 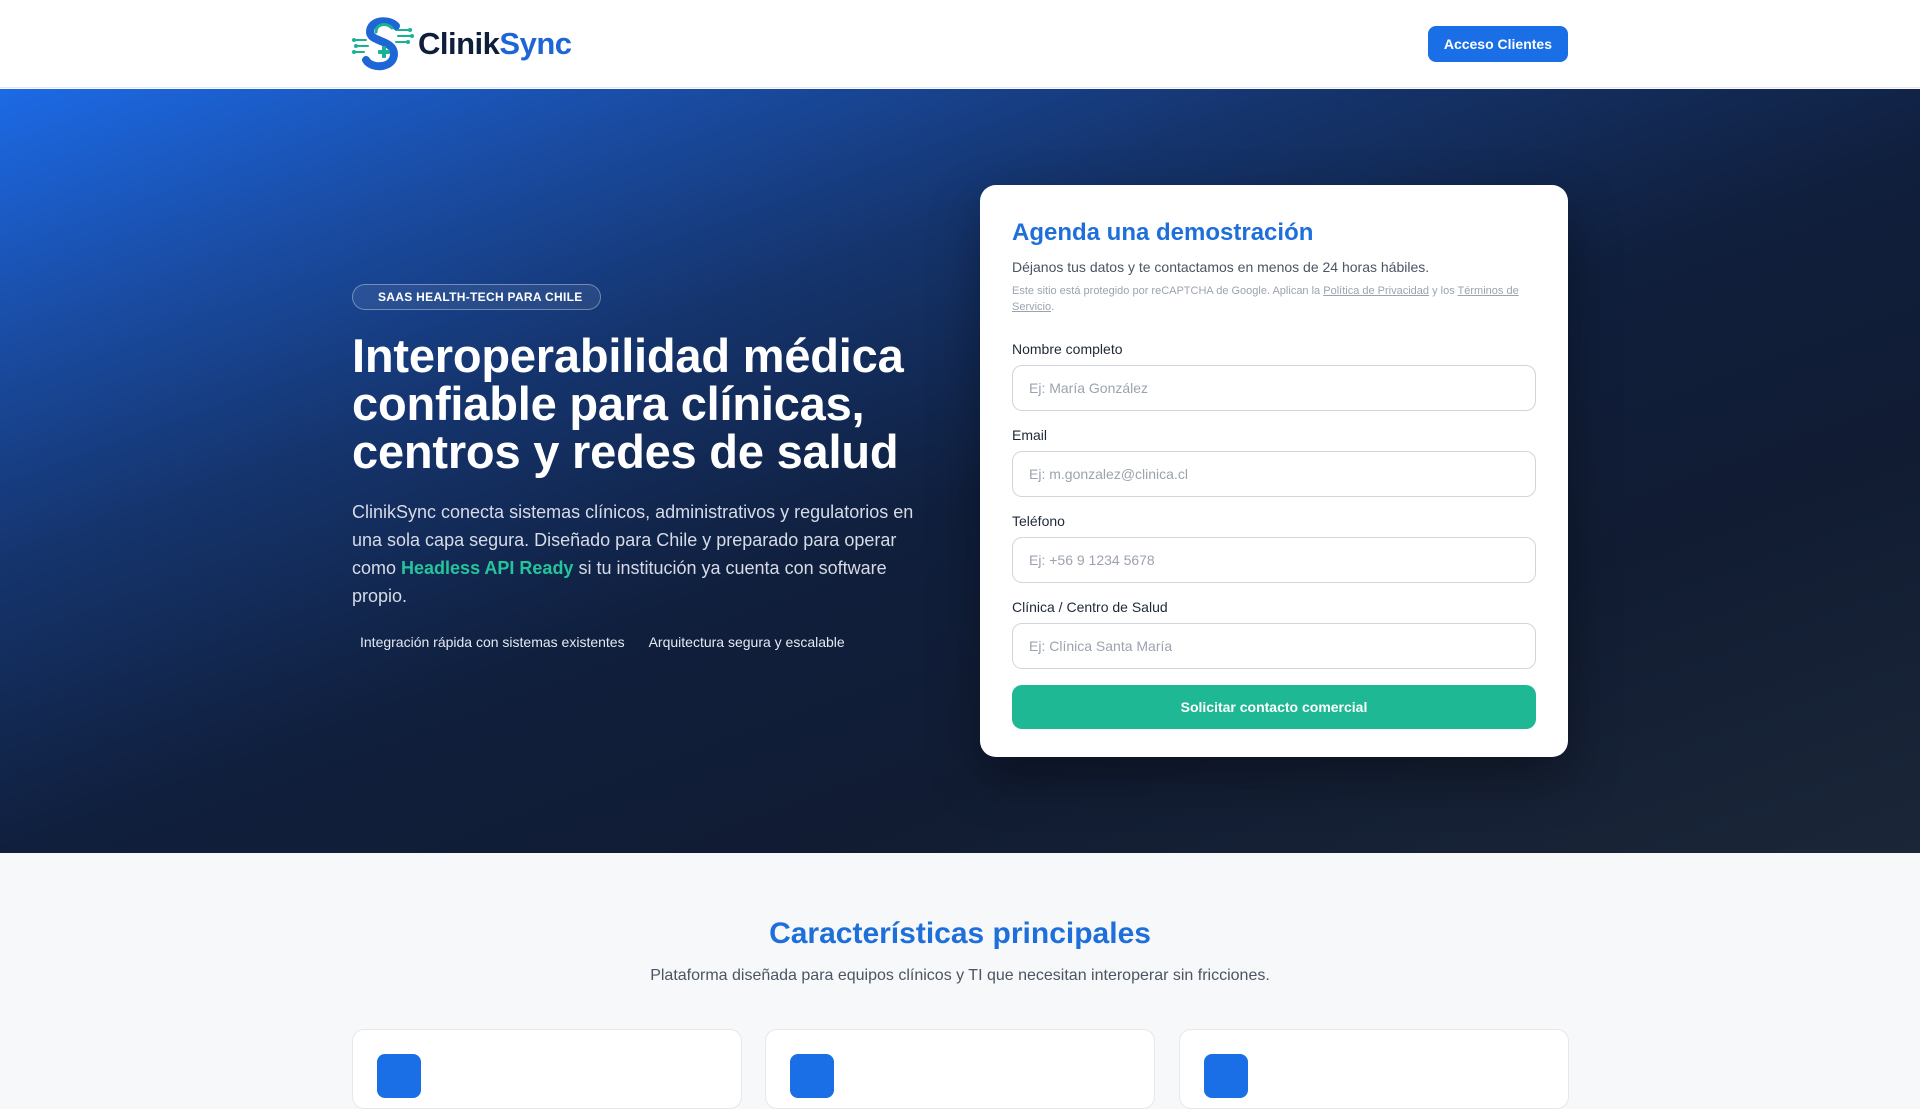 I want to click on features-title: Características principales, so click(x=960, y=933).